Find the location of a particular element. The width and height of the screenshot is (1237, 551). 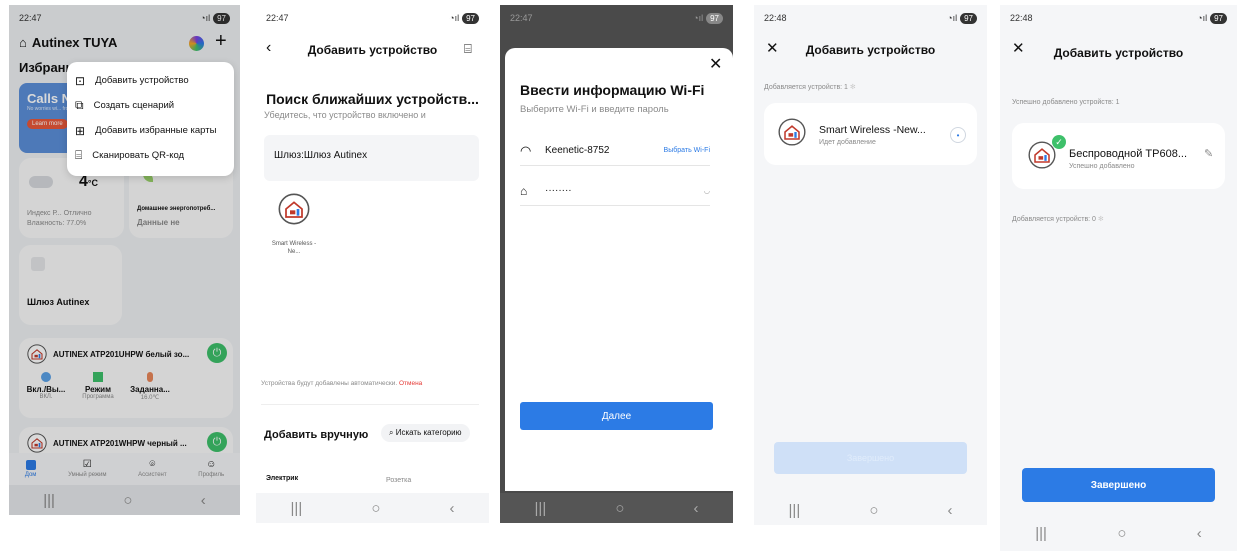

adding-count: Добавляется устройств: 0 ✻ is located at coordinates (1058, 219).